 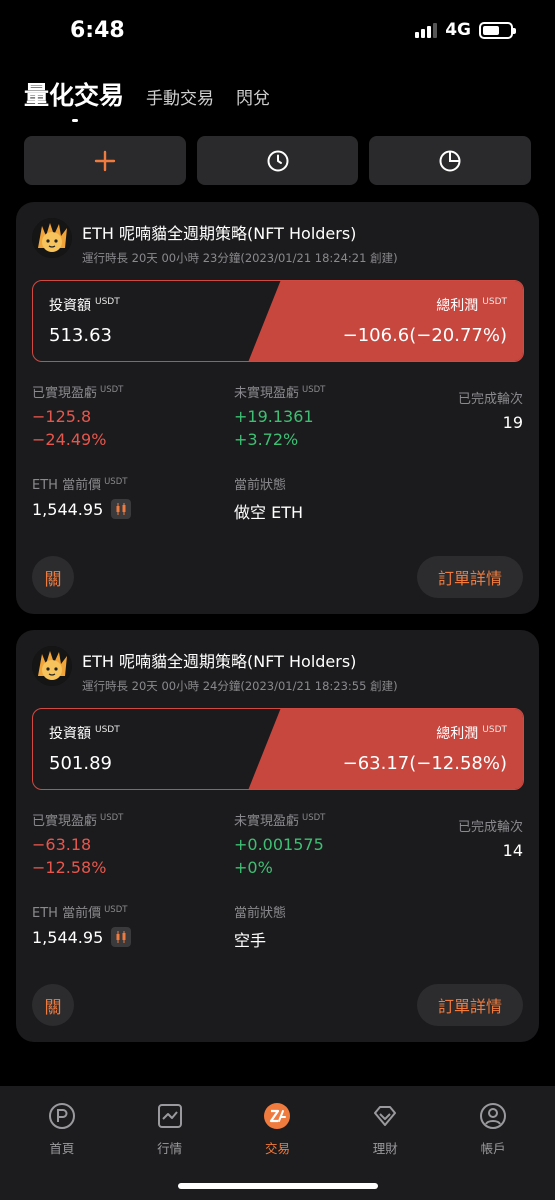 What do you see at coordinates (80, 763) in the screenshot?
I see `invest-value: 501.89` at bounding box center [80, 763].